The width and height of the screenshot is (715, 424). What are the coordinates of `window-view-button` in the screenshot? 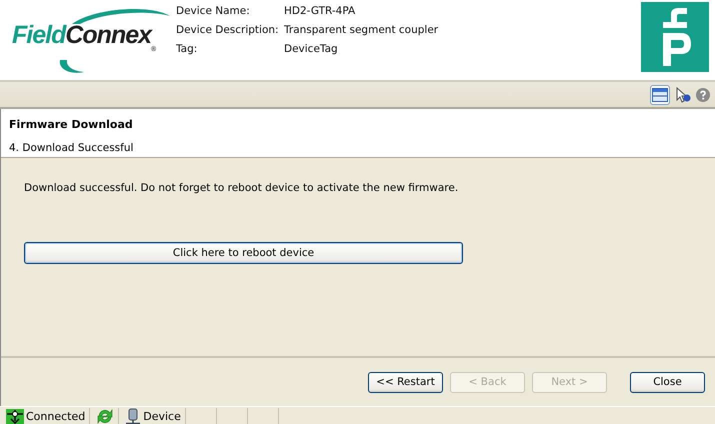 It's located at (660, 94).